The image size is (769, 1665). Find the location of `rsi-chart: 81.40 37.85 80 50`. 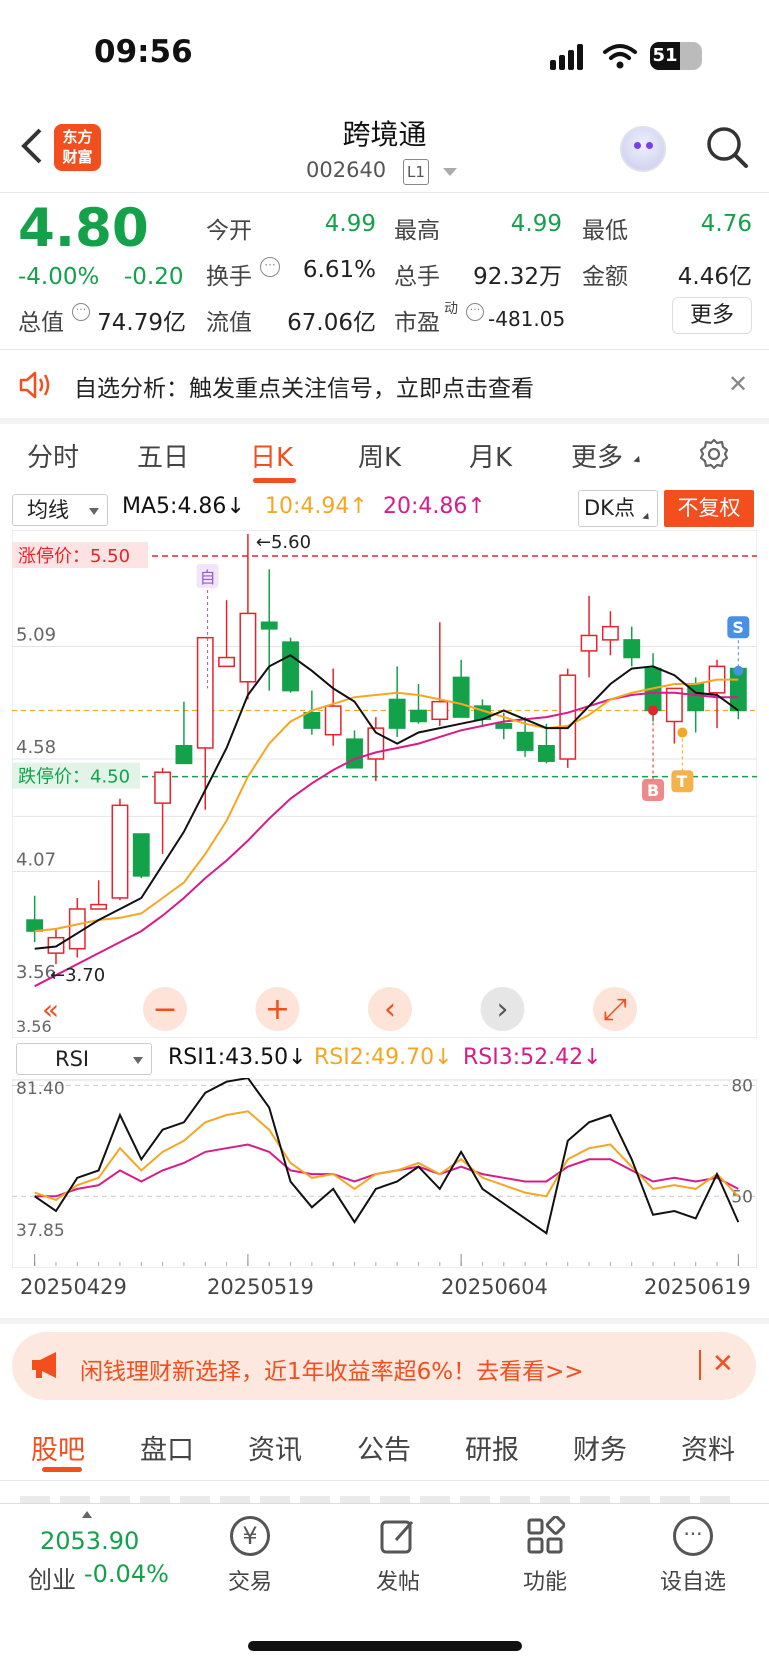

rsi-chart: 81.40 37.85 80 50 is located at coordinates (384, 1173).